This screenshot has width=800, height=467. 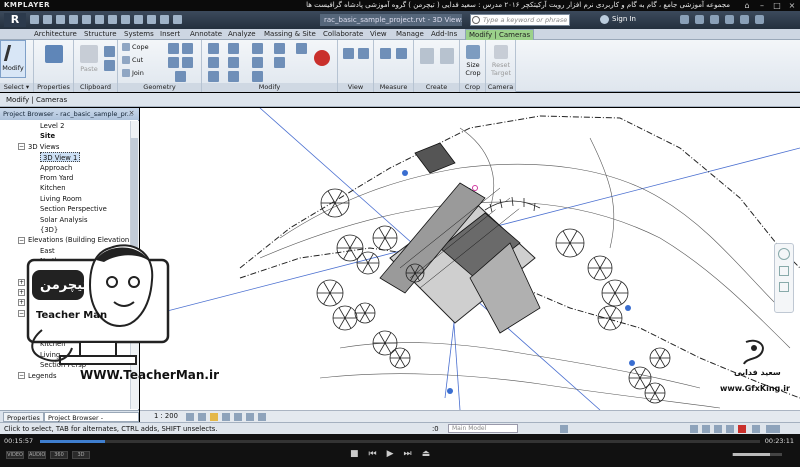 What do you see at coordinates (290, 34) in the screenshot?
I see `ribbon-tab: Massing & Site` at bounding box center [290, 34].